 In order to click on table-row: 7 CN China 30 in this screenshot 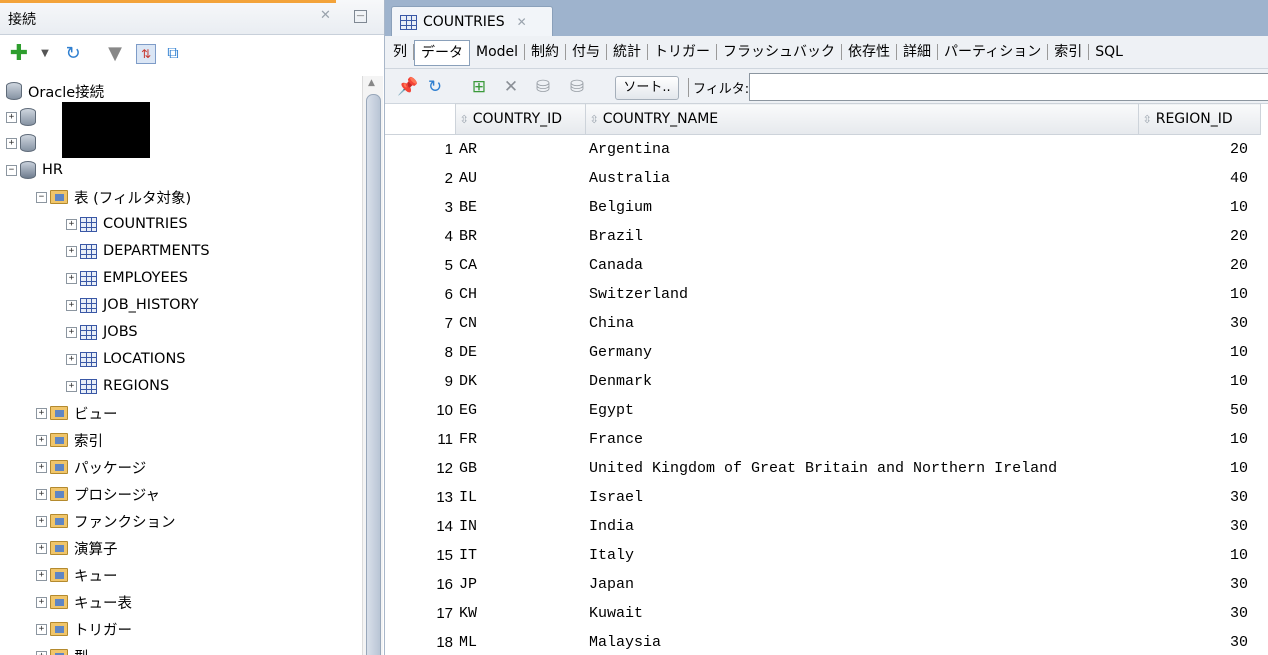, I will do `click(822, 323)`.